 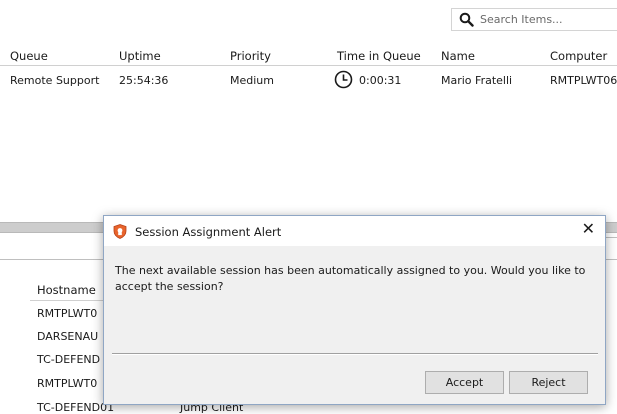 What do you see at coordinates (355, 354) in the screenshot?
I see `dialog-separator` at bounding box center [355, 354].